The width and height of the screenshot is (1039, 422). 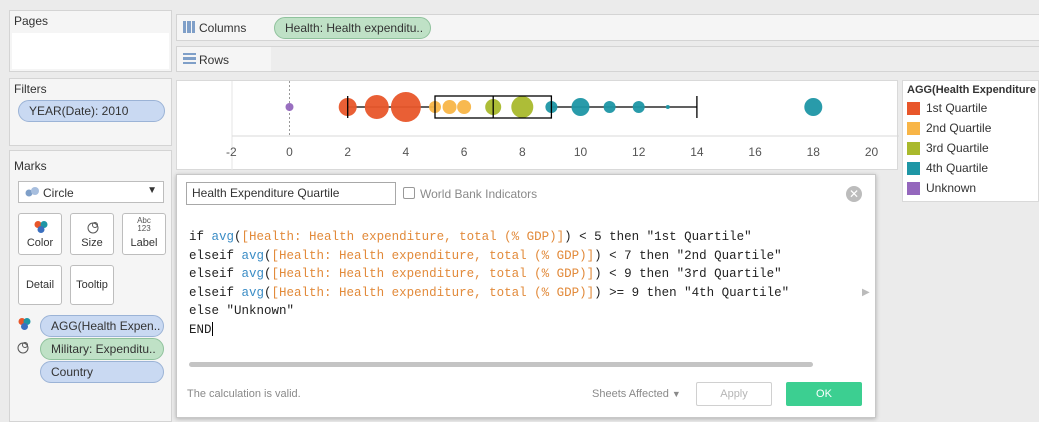 What do you see at coordinates (519, 311) in the screenshot?
I see `formula-line: else "Unknown"` at bounding box center [519, 311].